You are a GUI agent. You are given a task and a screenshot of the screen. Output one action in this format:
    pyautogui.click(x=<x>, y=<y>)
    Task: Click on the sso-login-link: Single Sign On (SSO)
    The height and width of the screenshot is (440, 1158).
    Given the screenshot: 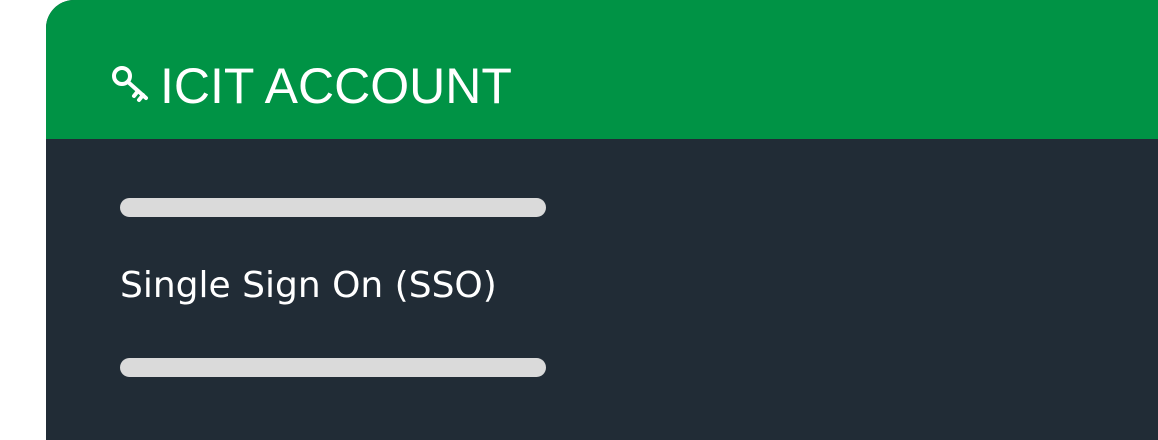 What is the action you would take?
    pyautogui.click(x=308, y=286)
    